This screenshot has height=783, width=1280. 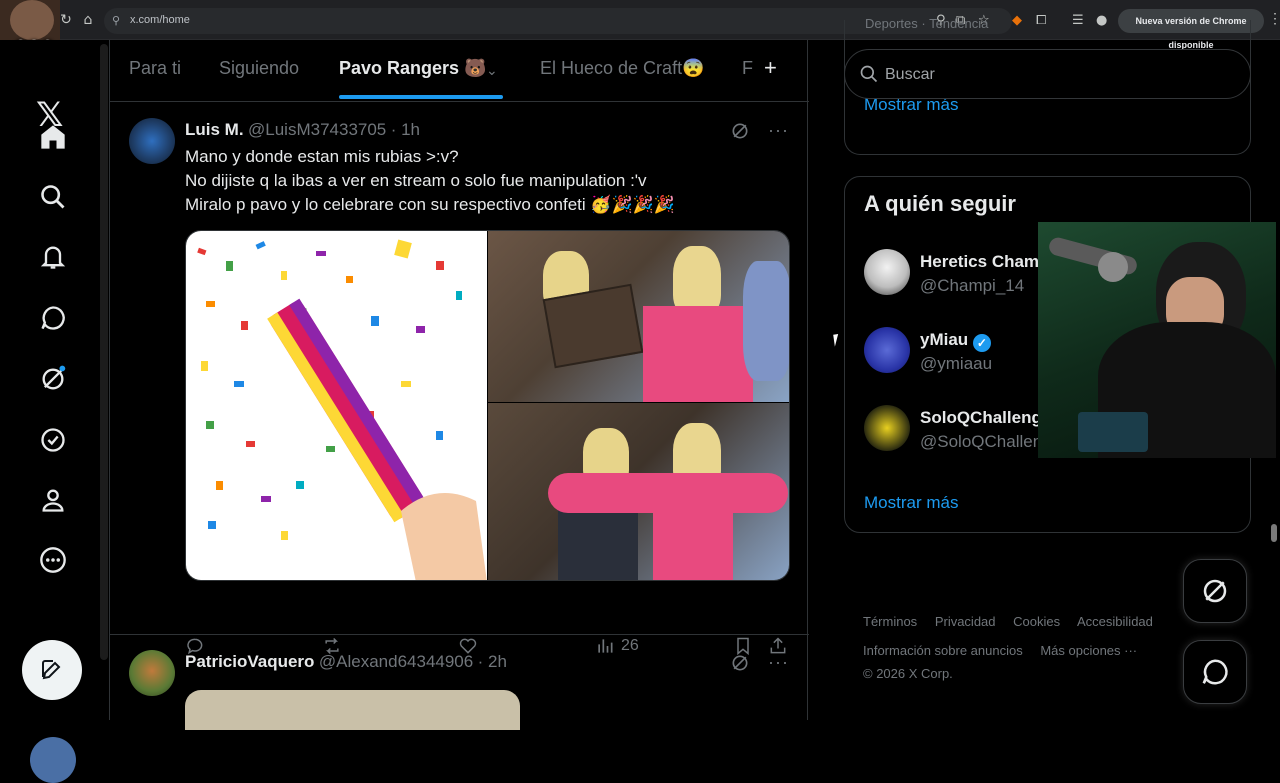 I want to click on url-text: x.com/home, so click(x=160, y=20).